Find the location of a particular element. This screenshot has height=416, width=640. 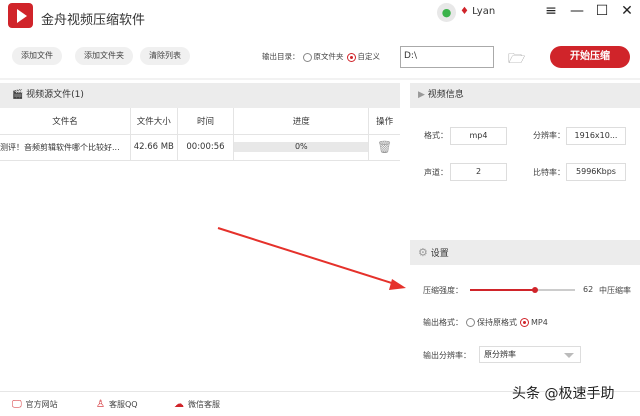

red-arrow-annotation is located at coordinates (311, 258).